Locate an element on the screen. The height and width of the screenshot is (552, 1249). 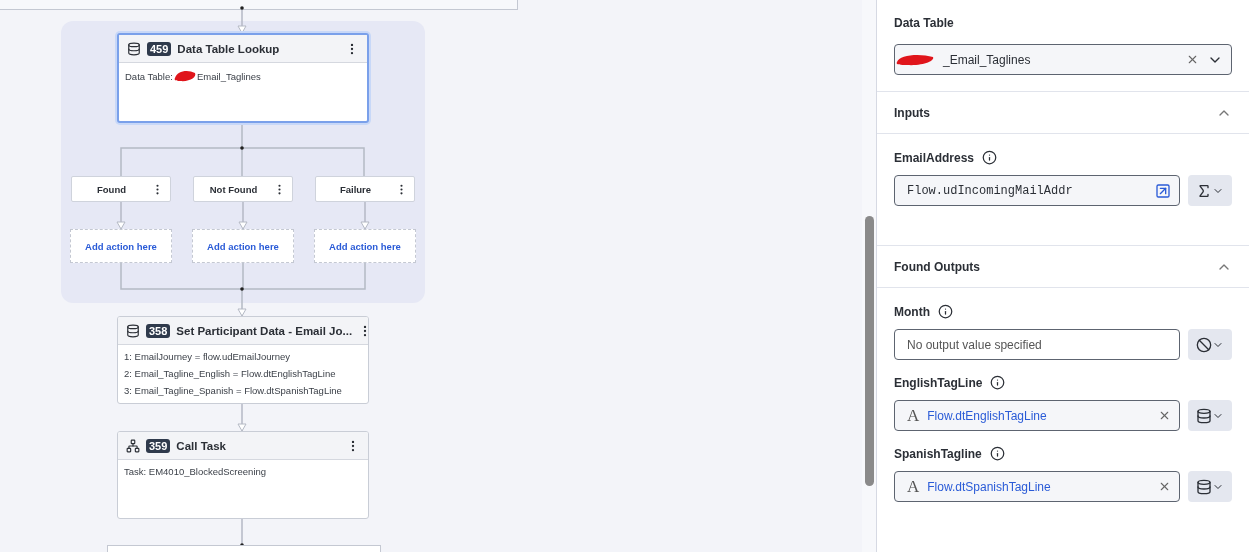
ban-icon is located at coordinates (1204, 344).